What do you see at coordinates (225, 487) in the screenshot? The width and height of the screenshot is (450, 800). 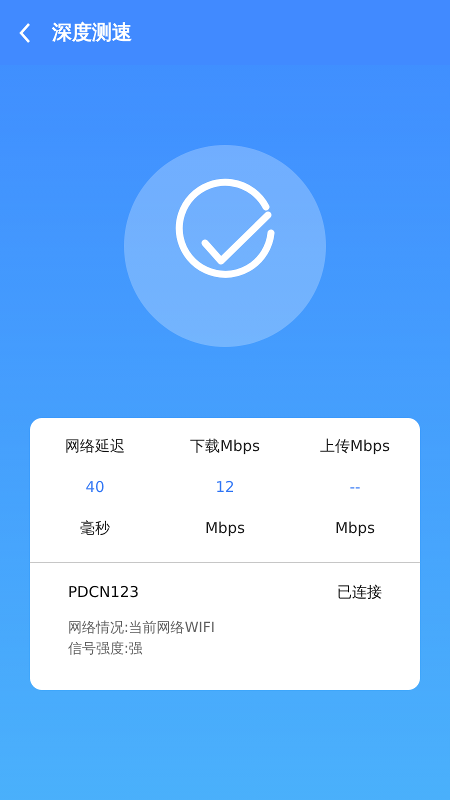 I see `metric-value: 12` at bounding box center [225, 487].